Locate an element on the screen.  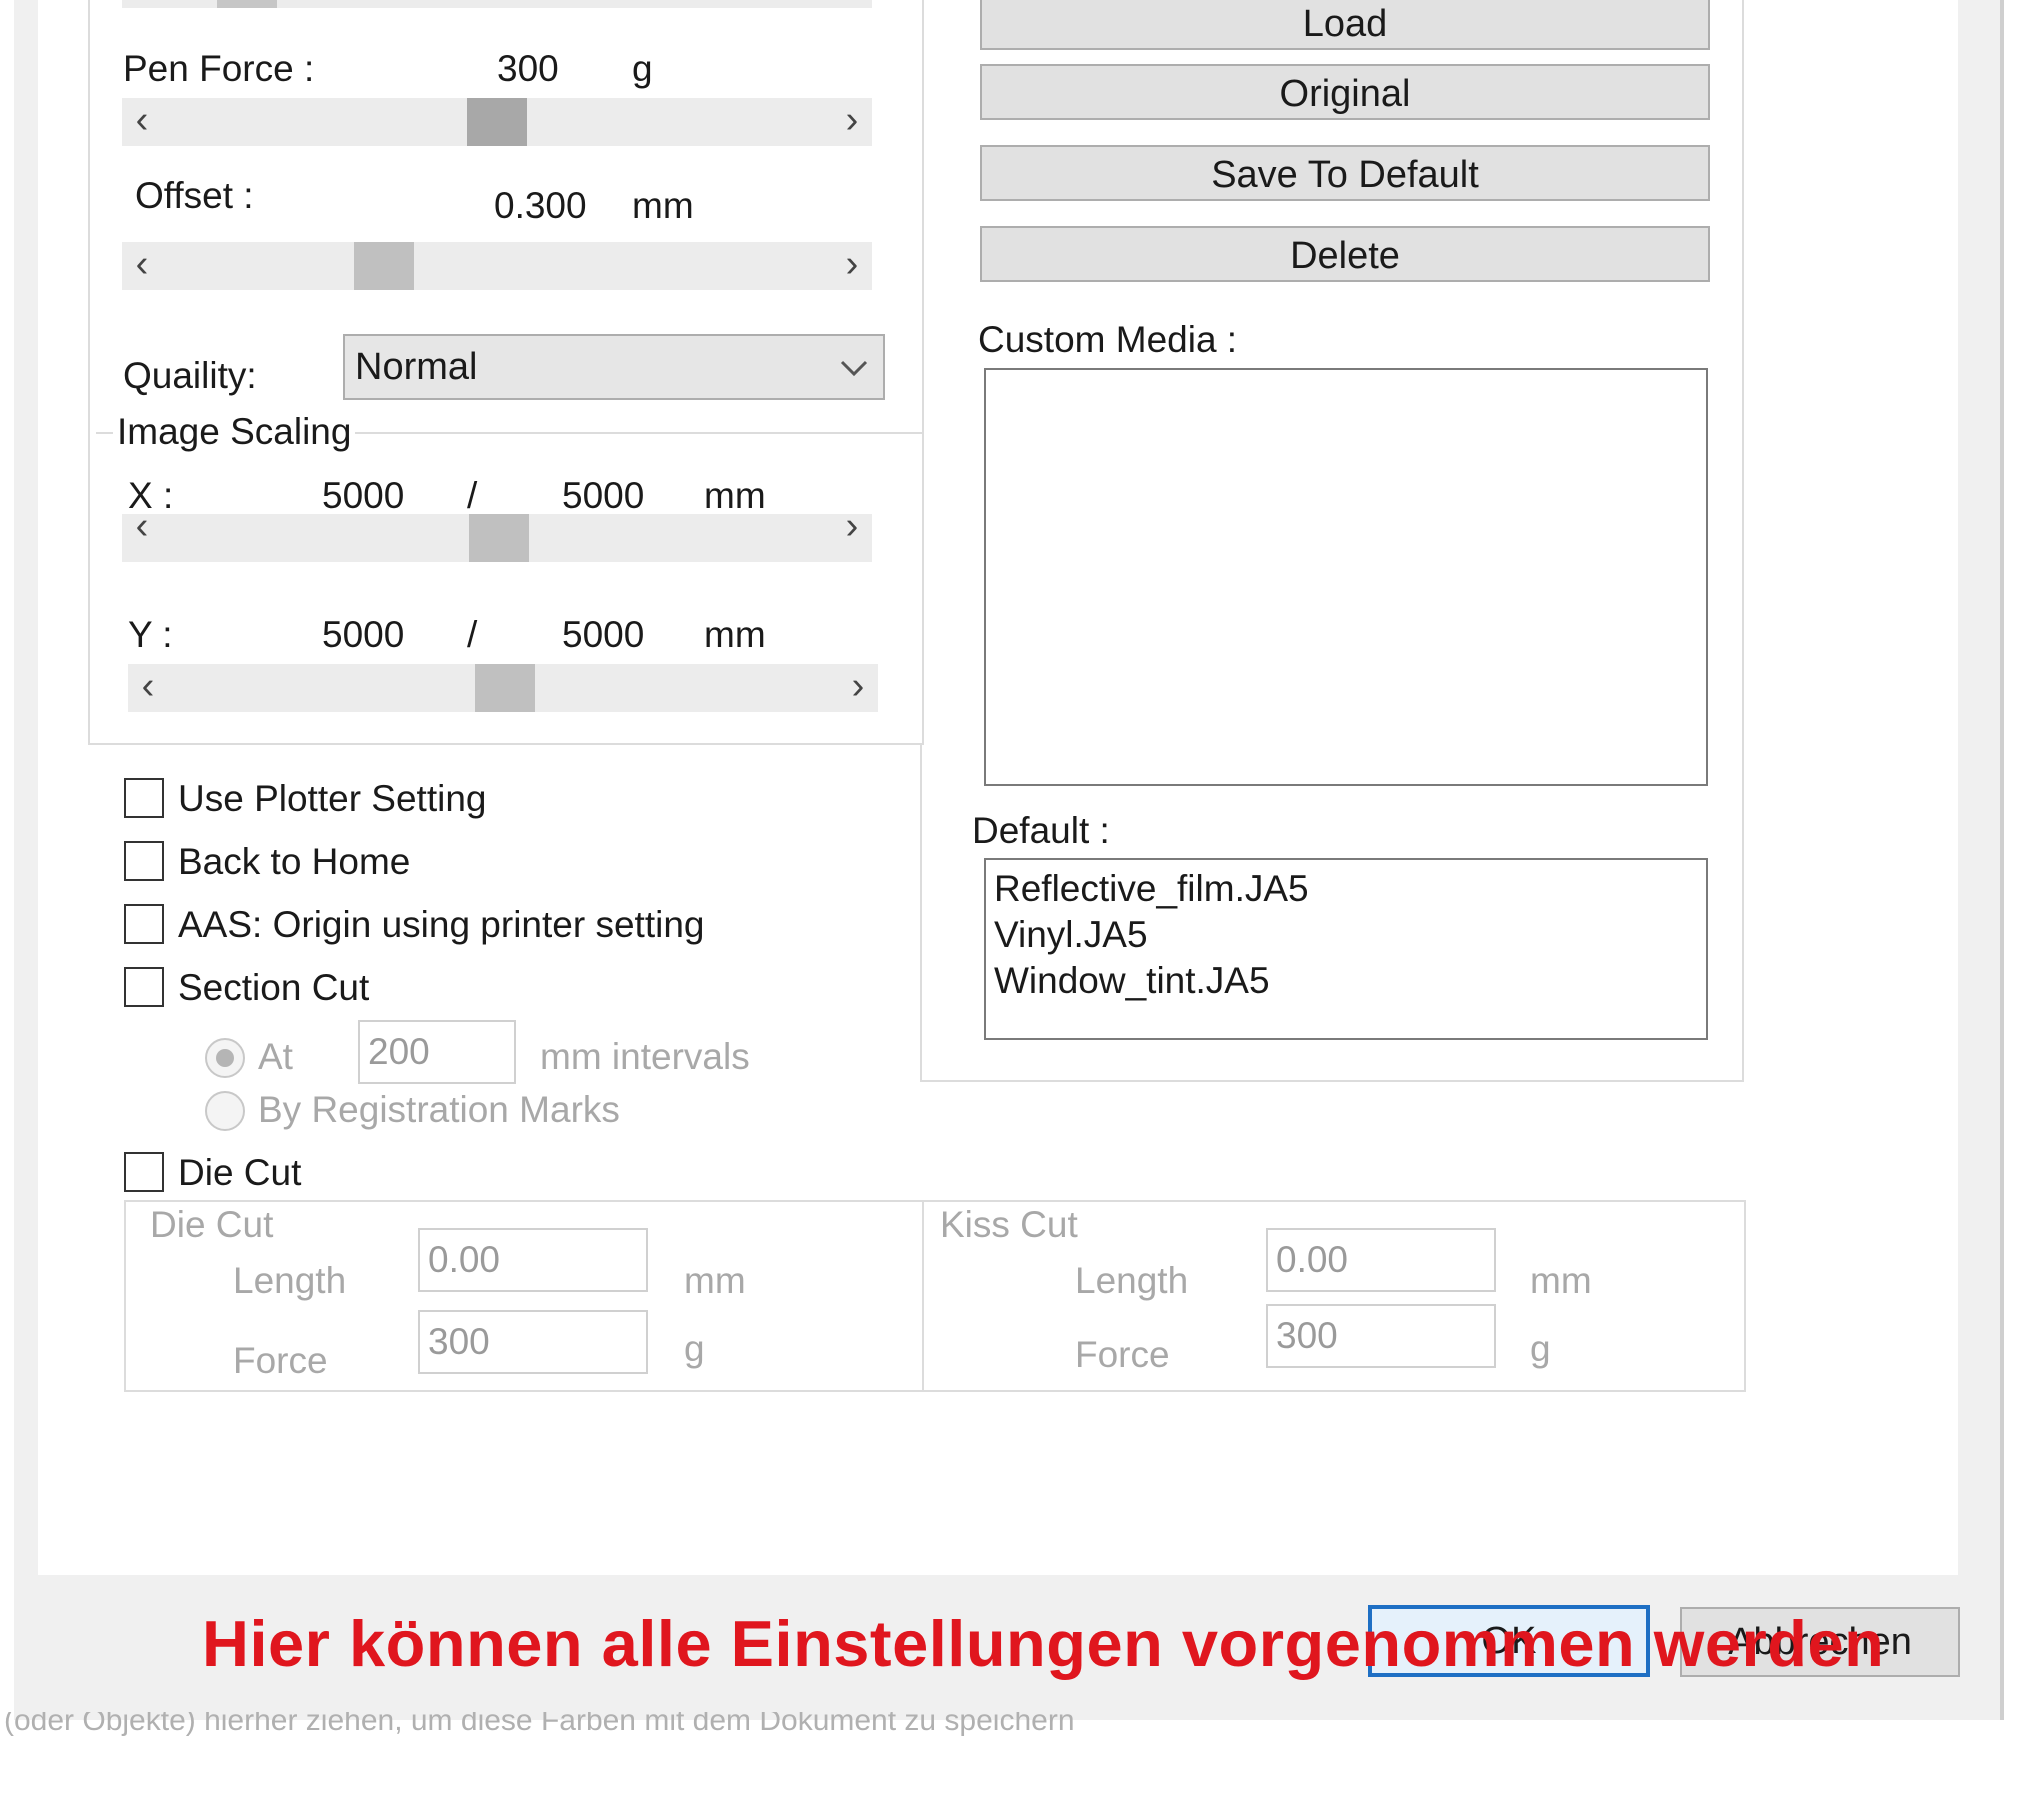
section-cut-label: Section Cut is located at coordinates (274, 987).